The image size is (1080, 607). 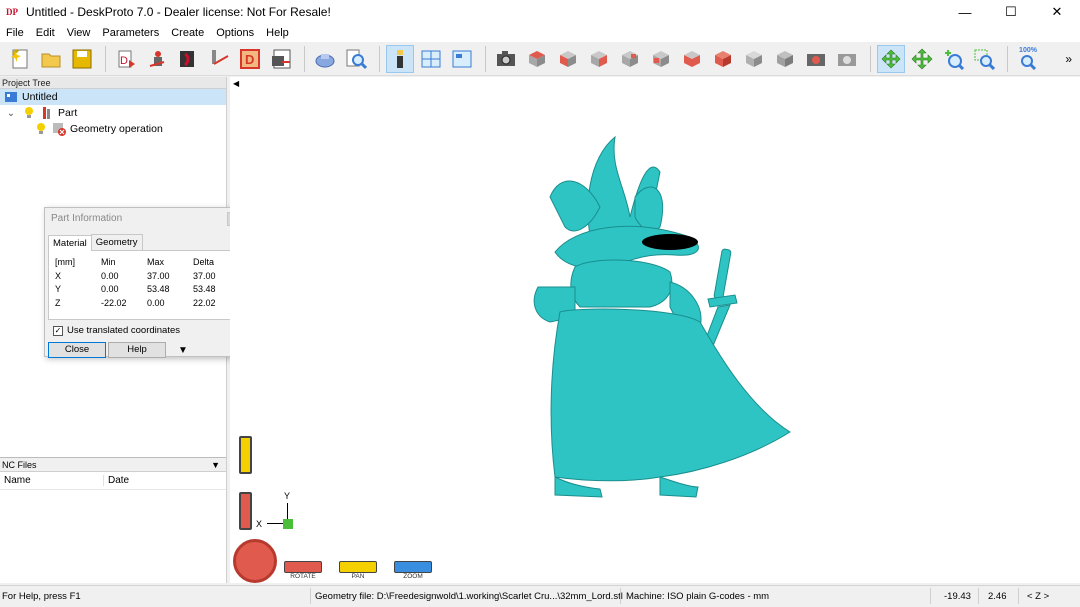 I want to click on rotate-mode-button, so click(x=891, y=58).